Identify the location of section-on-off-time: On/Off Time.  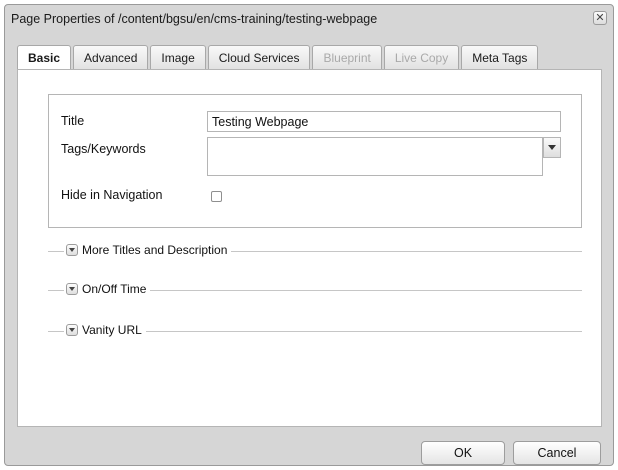
(315, 289).